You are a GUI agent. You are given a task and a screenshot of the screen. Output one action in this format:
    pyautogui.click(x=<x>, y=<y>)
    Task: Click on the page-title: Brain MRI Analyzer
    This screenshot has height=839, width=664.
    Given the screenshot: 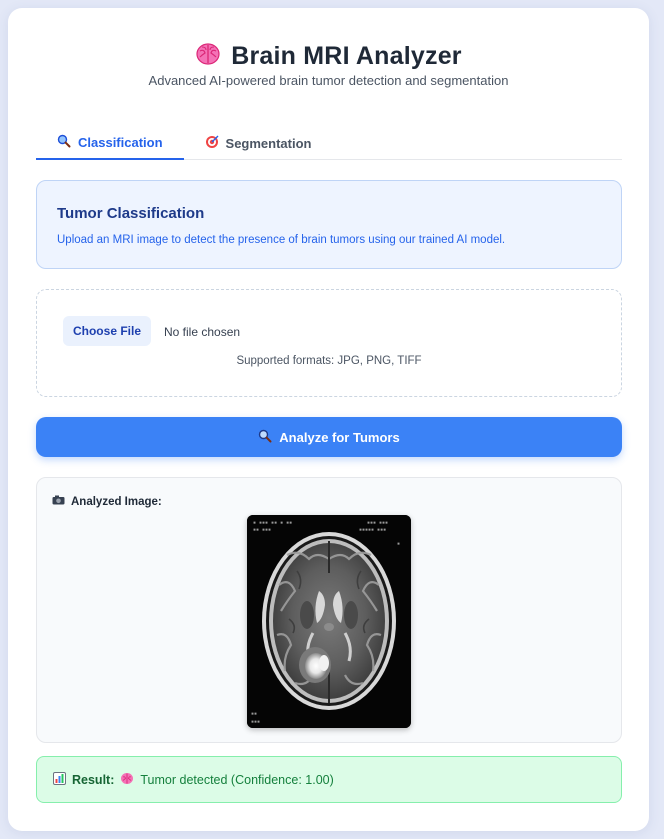 What is the action you would take?
    pyautogui.click(x=346, y=56)
    